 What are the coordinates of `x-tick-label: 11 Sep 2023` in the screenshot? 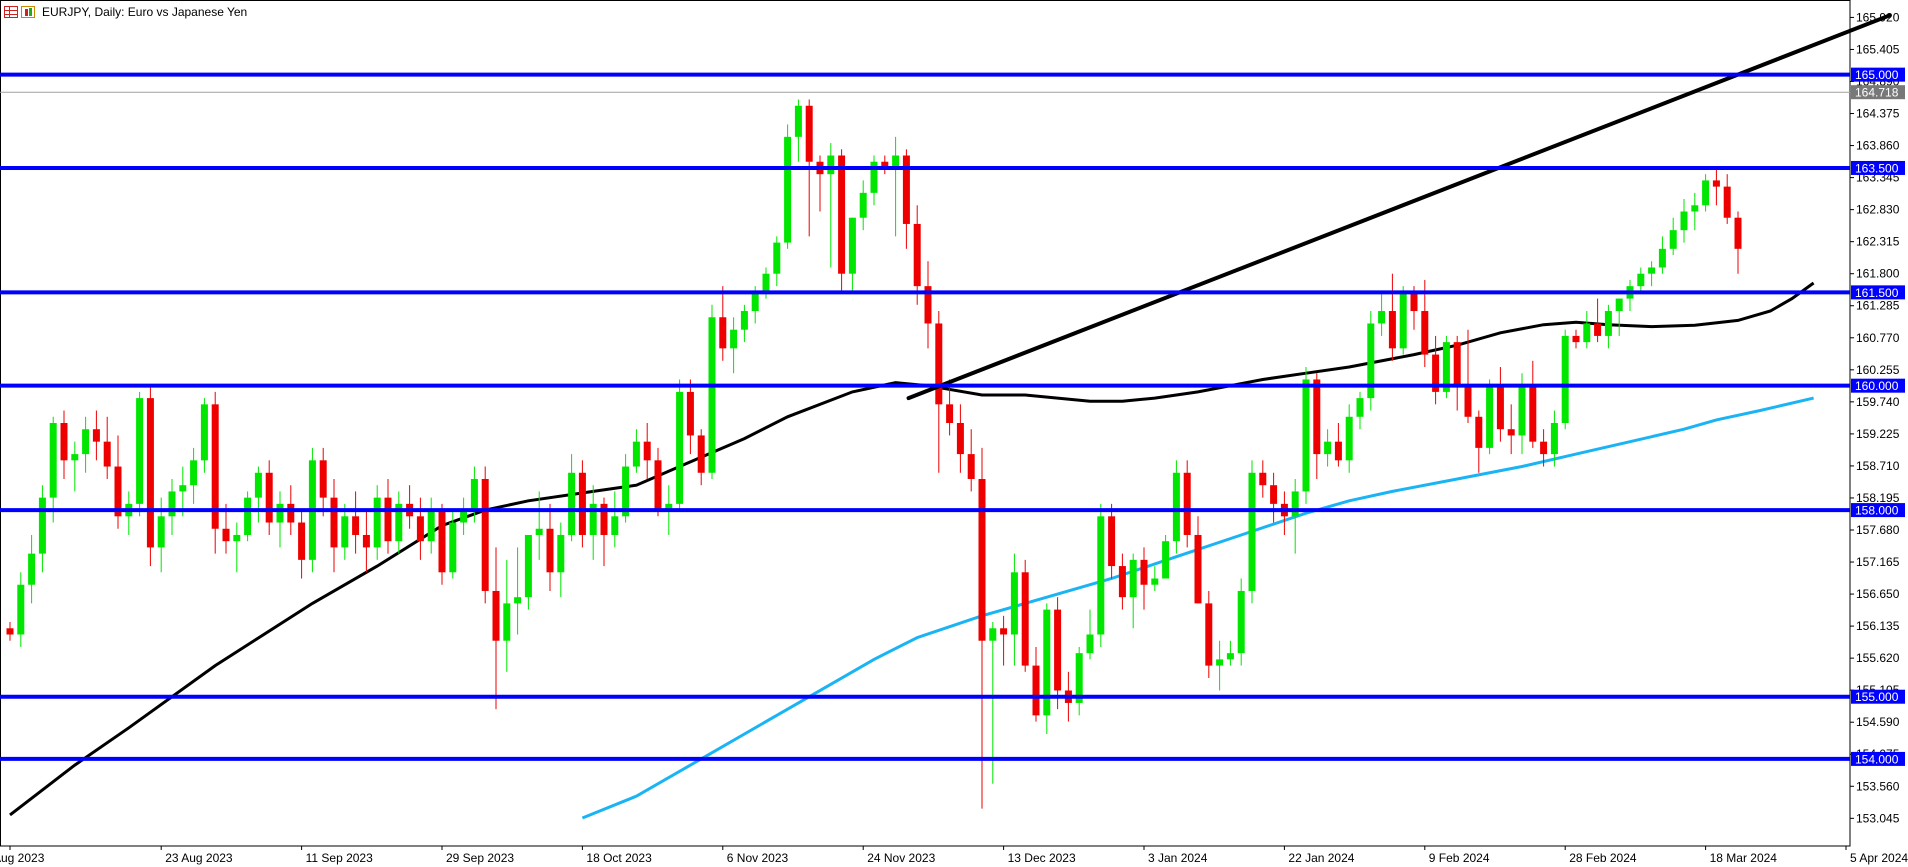 It's located at (339, 858).